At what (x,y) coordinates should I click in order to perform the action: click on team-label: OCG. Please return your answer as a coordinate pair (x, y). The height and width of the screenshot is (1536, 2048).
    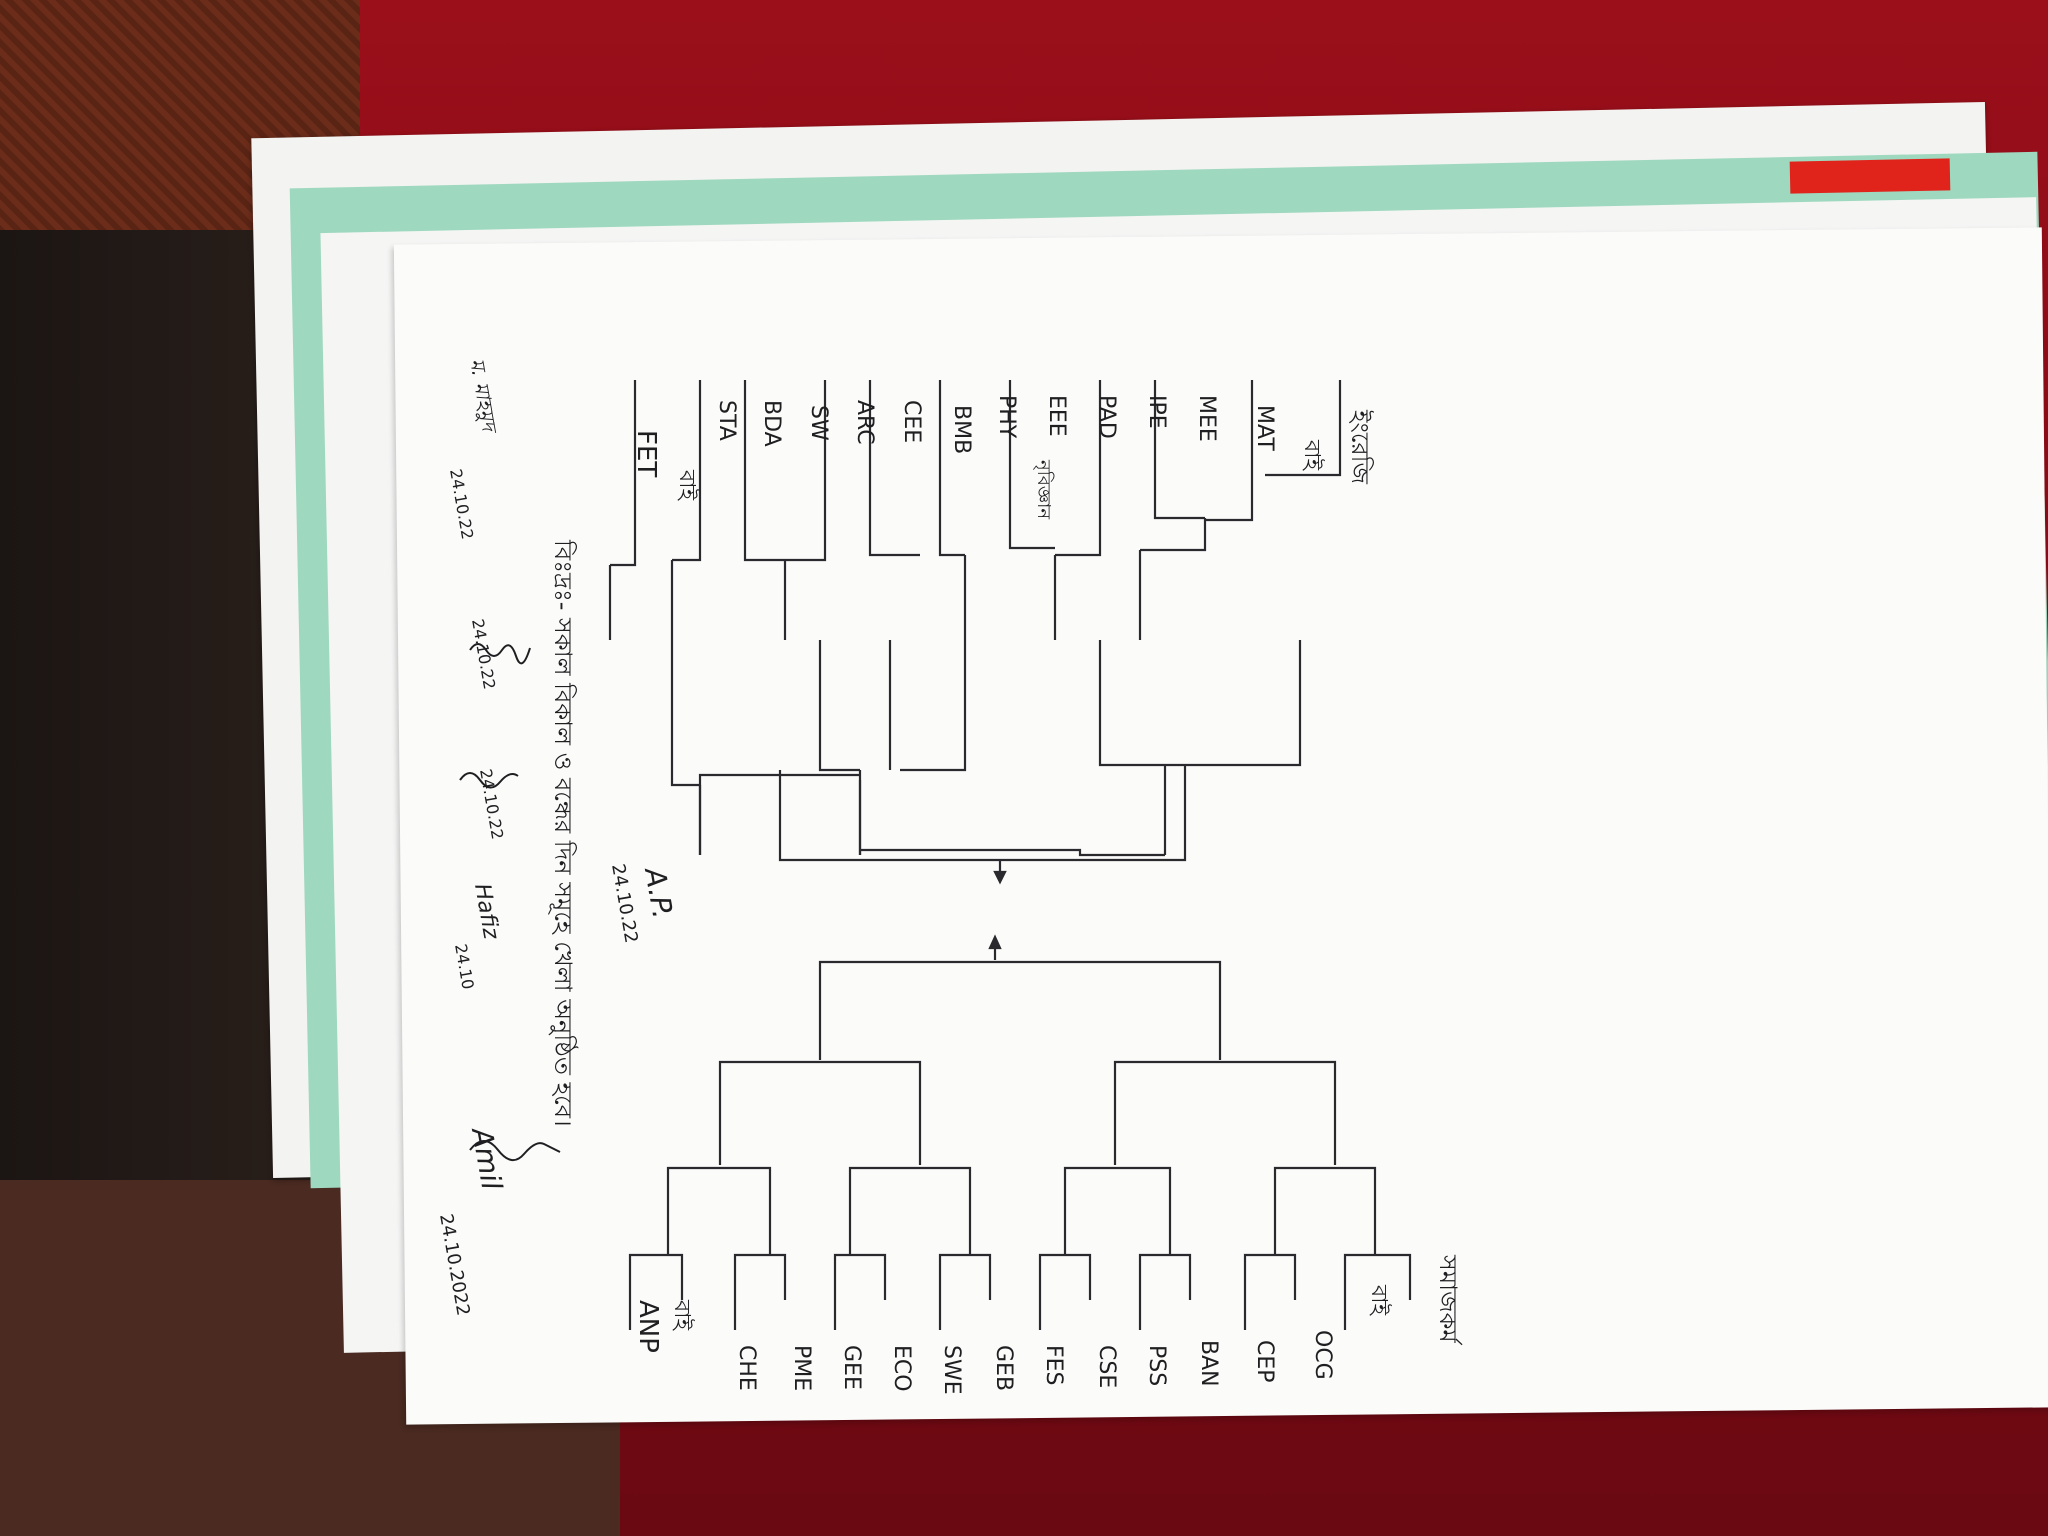
    Looking at the image, I should click on (1322, 1355).